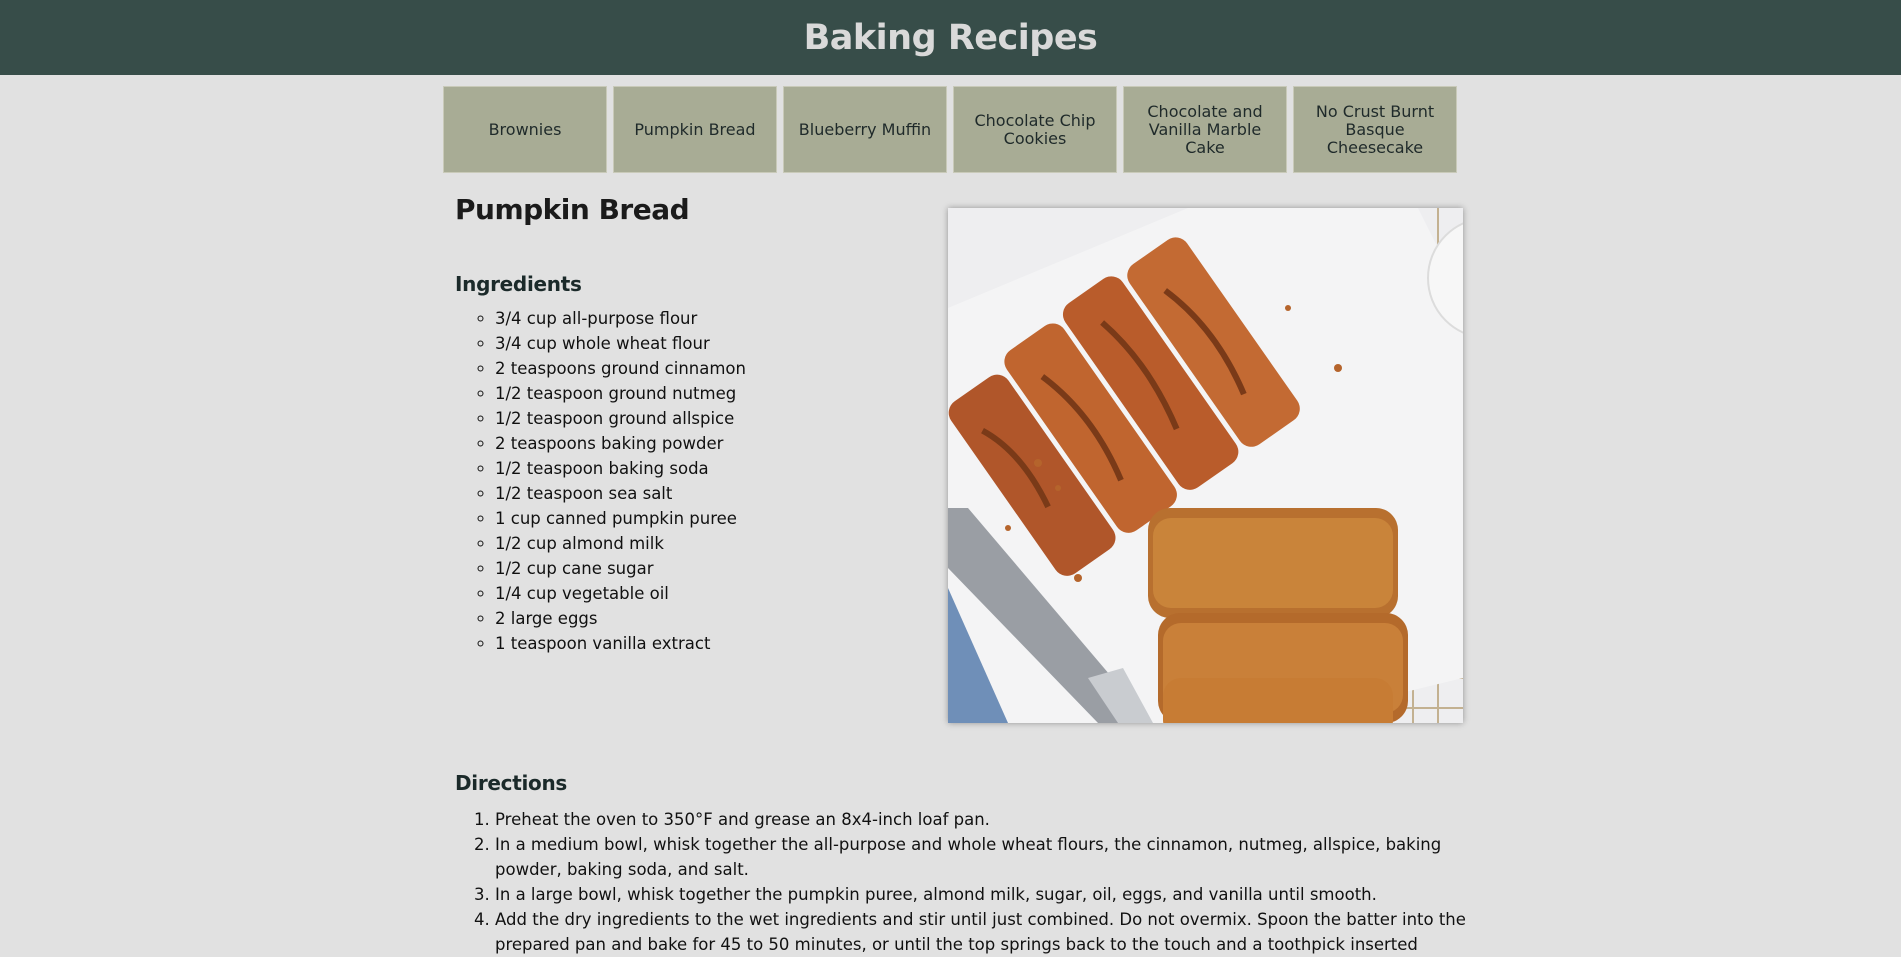 The width and height of the screenshot is (1901, 957). Describe the element at coordinates (511, 783) in the screenshot. I see `directions-heading: Directions` at that location.